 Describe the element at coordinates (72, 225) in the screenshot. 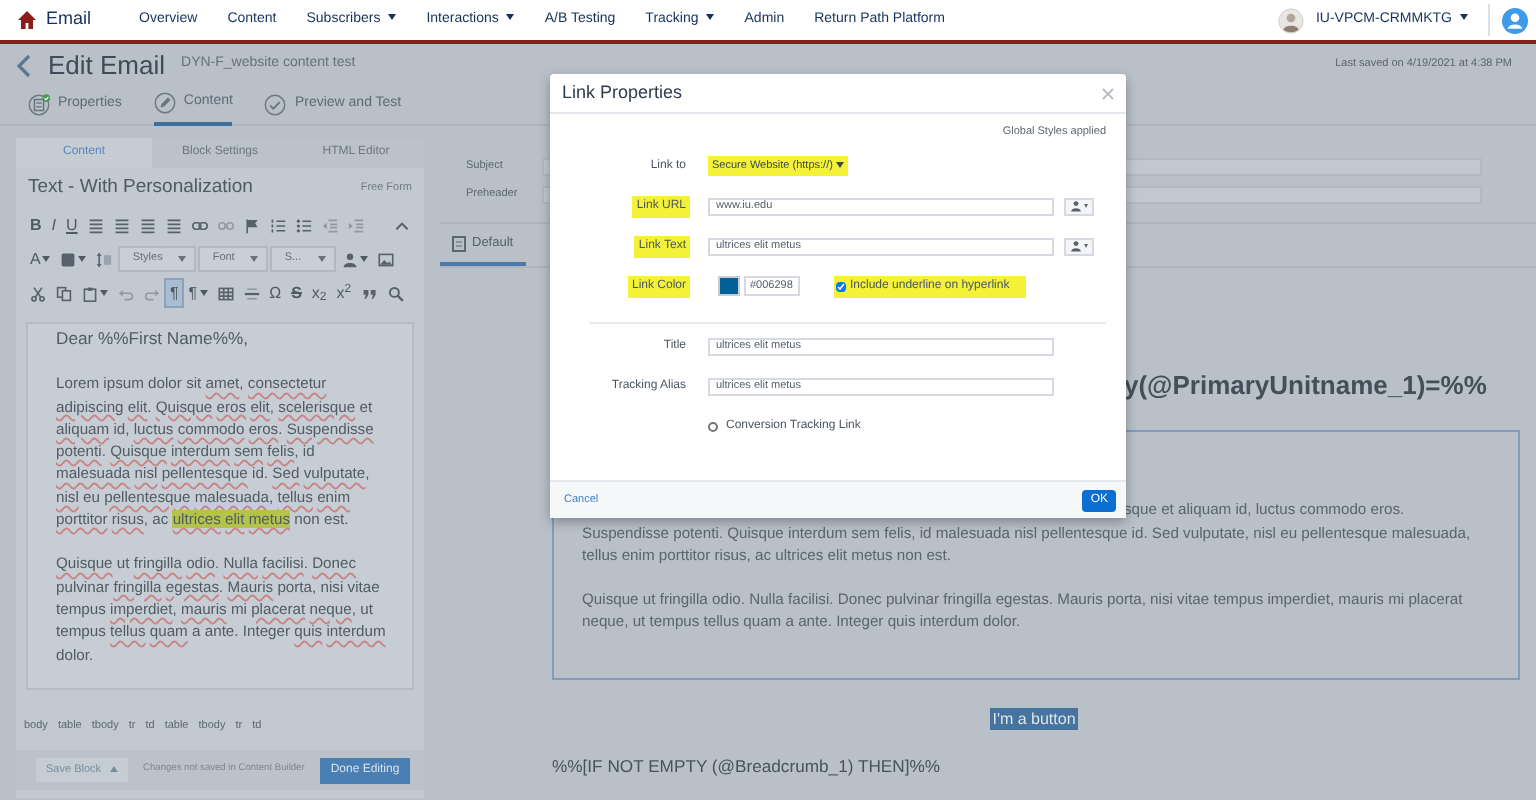

I see `toolbar-button: U` at that location.